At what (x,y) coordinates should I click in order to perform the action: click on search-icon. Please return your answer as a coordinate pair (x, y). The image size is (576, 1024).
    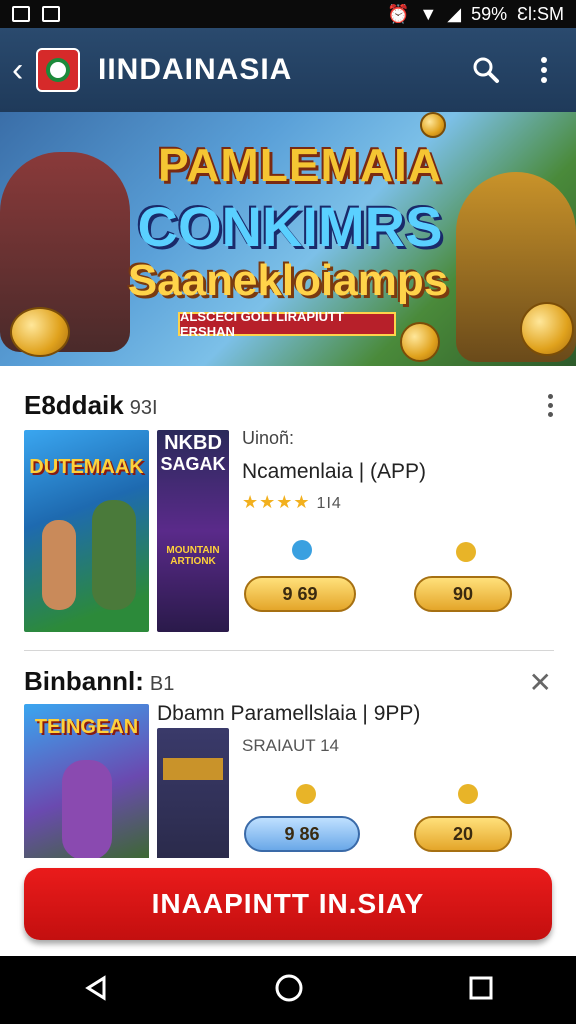
    Looking at the image, I should click on (486, 70).